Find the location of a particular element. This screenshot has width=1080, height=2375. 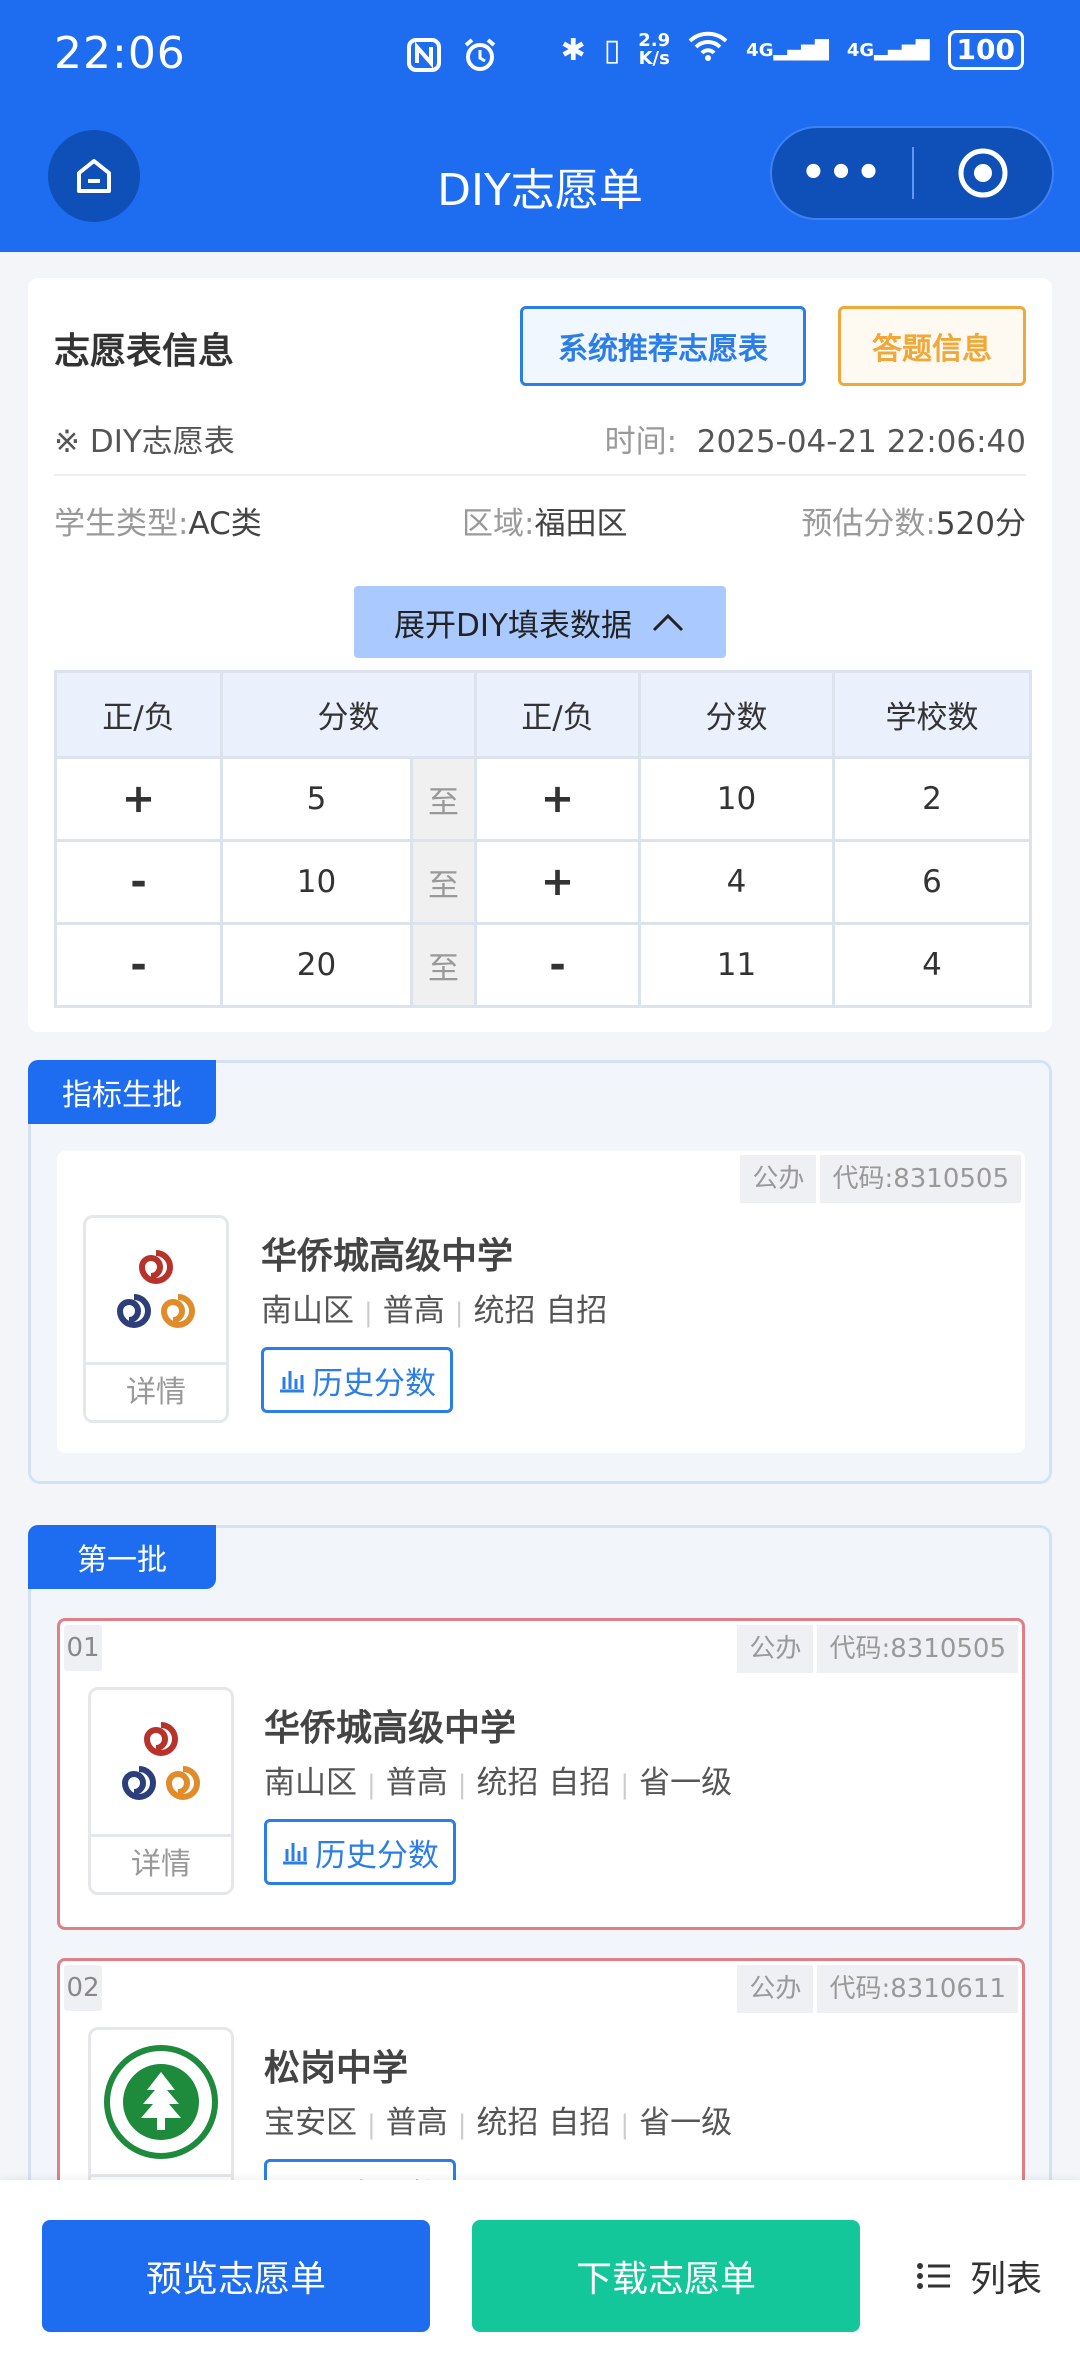

wifi-icon is located at coordinates (708, 50).